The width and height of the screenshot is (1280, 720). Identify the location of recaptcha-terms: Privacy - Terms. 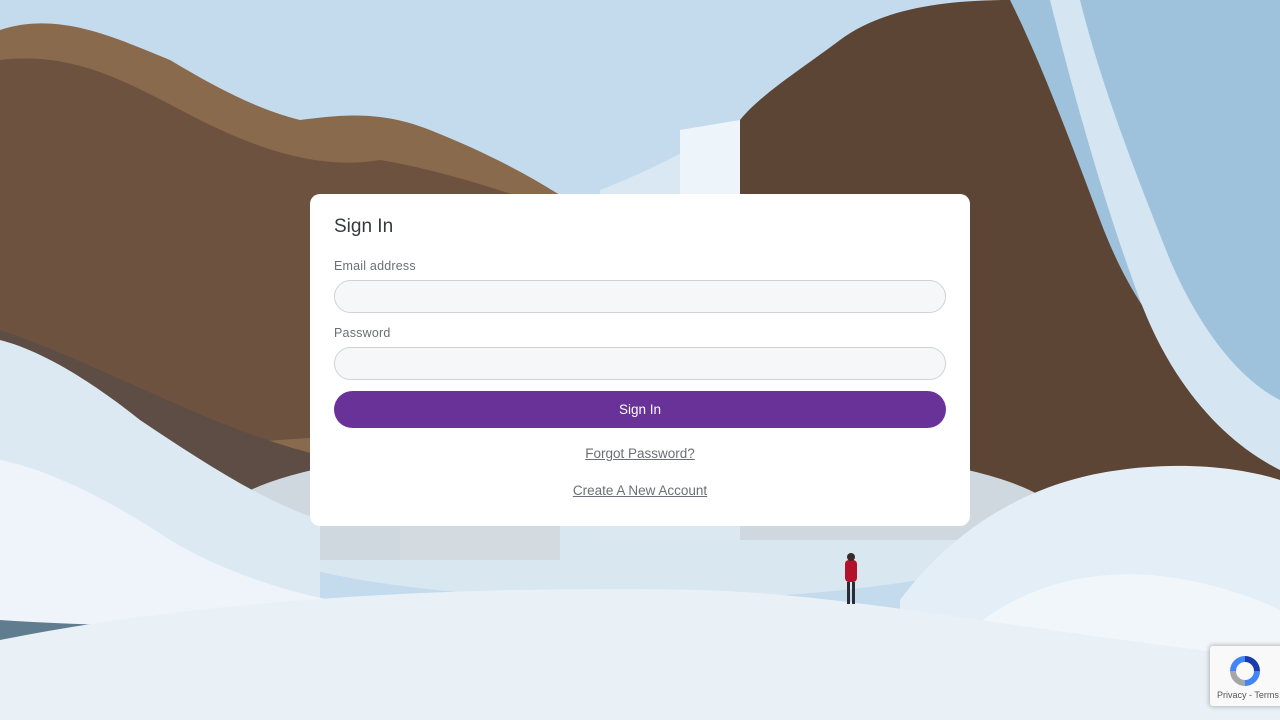
(1248, 695).